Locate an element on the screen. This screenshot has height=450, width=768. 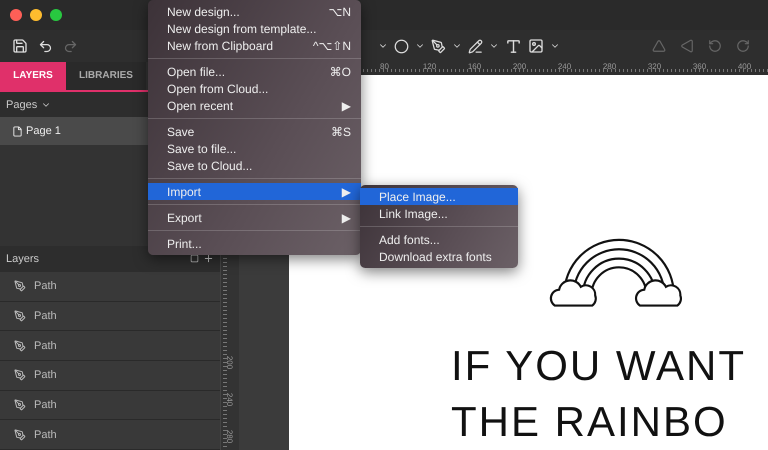
menu-item: New design... ⌥N is located at coordinates (254, 11).